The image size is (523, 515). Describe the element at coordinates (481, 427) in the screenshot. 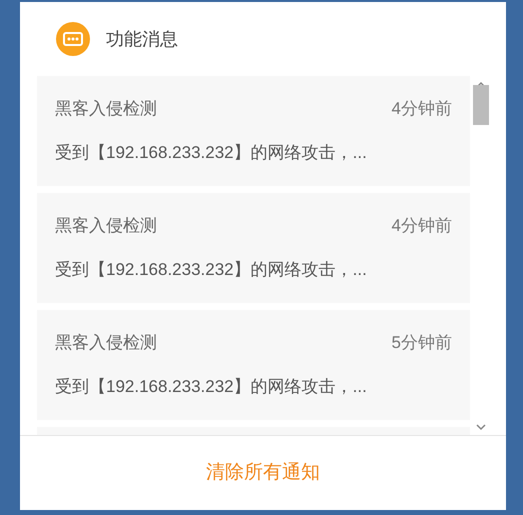

I see `scroll-down-icon` at that location.